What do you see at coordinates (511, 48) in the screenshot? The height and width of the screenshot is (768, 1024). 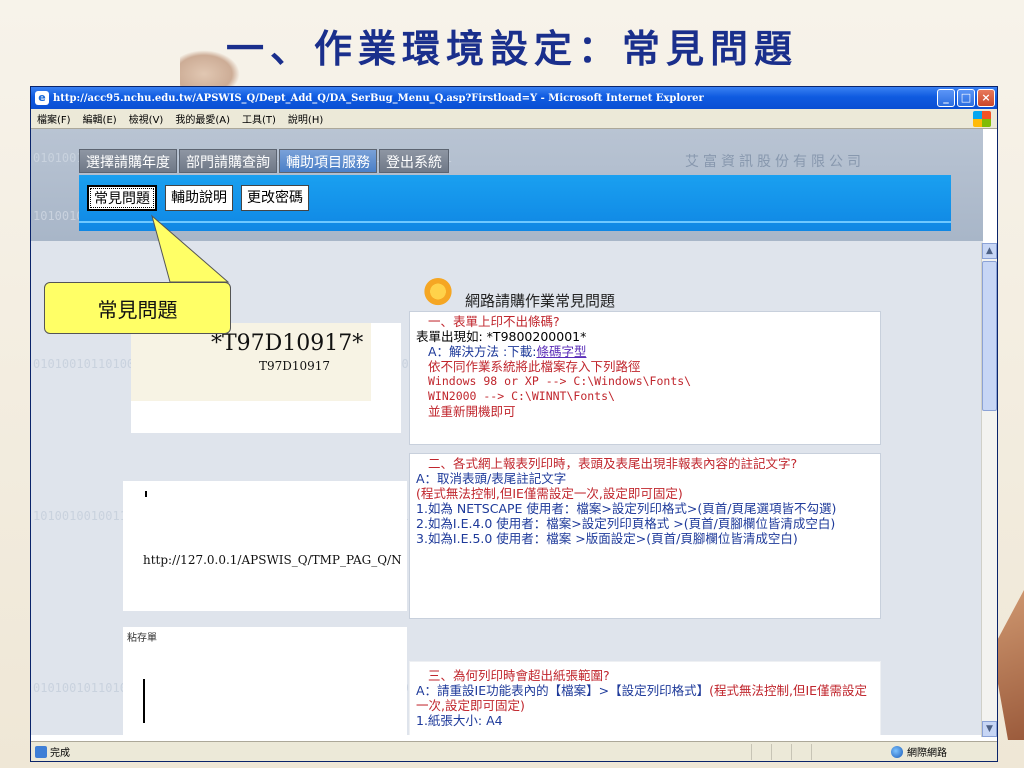 I see `slide-title: 一、作業環境設定：常見問題` at bounding box center [511, 48].